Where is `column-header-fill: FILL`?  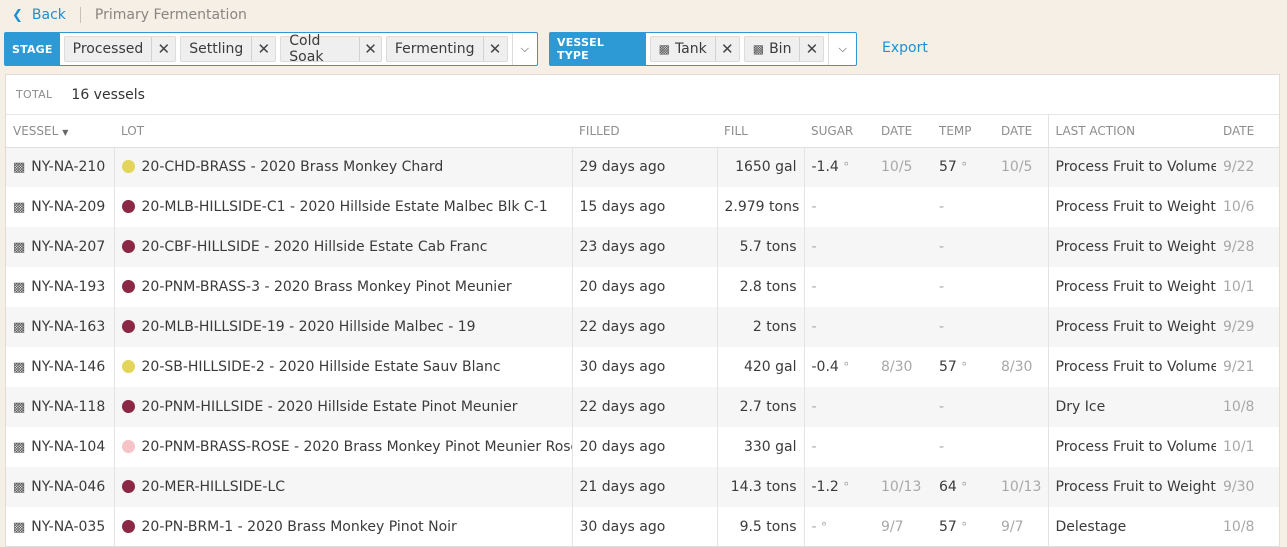
column-header-fill: FILL is located at coordinates (760, 131).